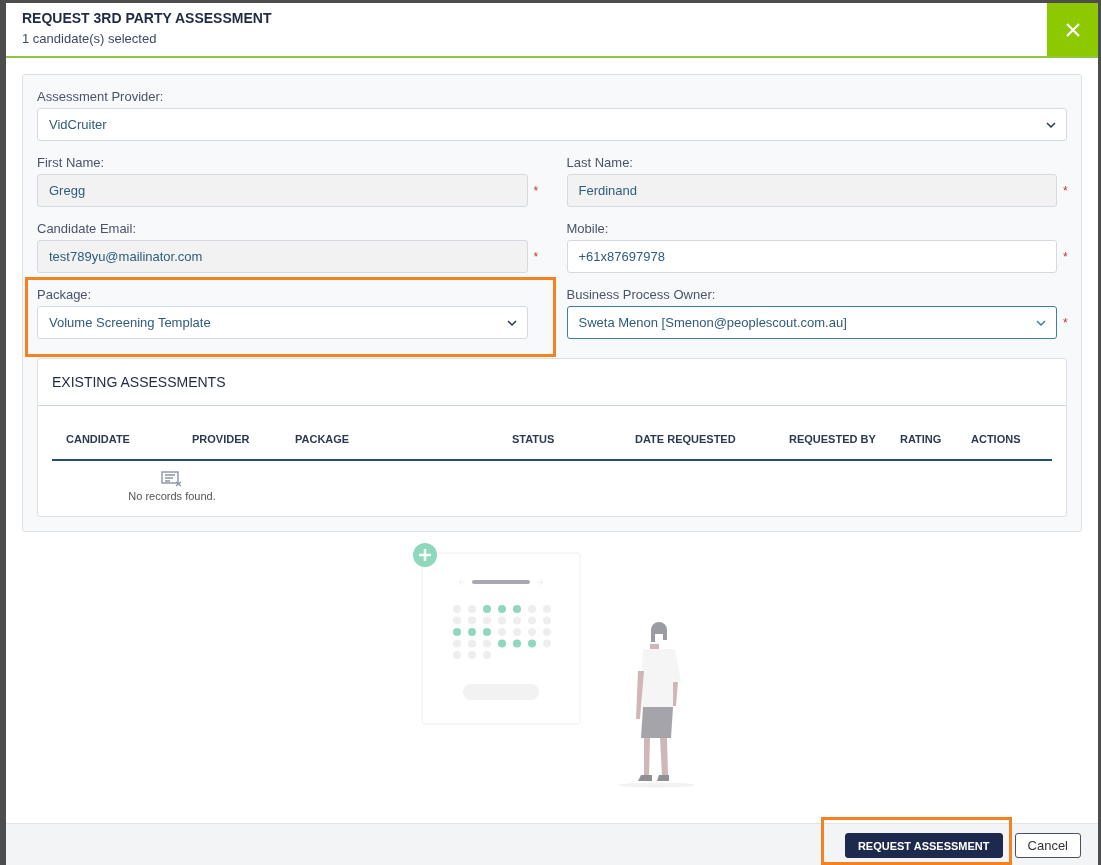 This screenshot has height=865, width=1101. What do you see at coordinates (811, 190) in the screenshot?
I see `input-field: Ferdinand` at bounding box center [811, 190].